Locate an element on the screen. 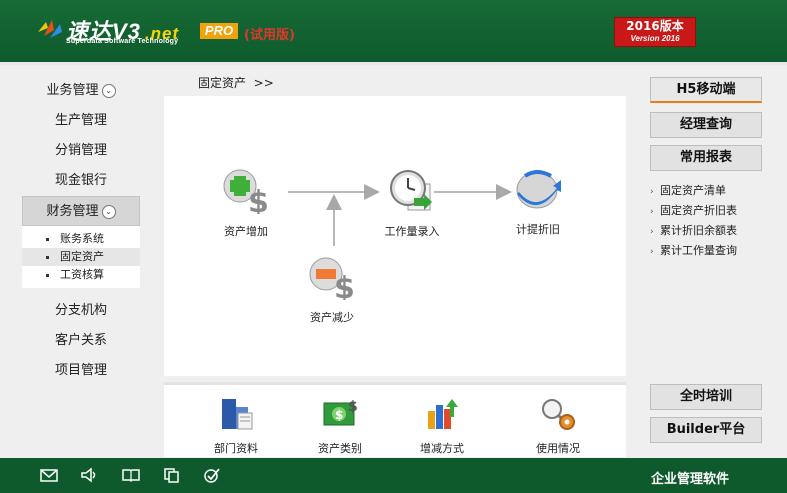  book-icon is located at coordinates (131, 475).